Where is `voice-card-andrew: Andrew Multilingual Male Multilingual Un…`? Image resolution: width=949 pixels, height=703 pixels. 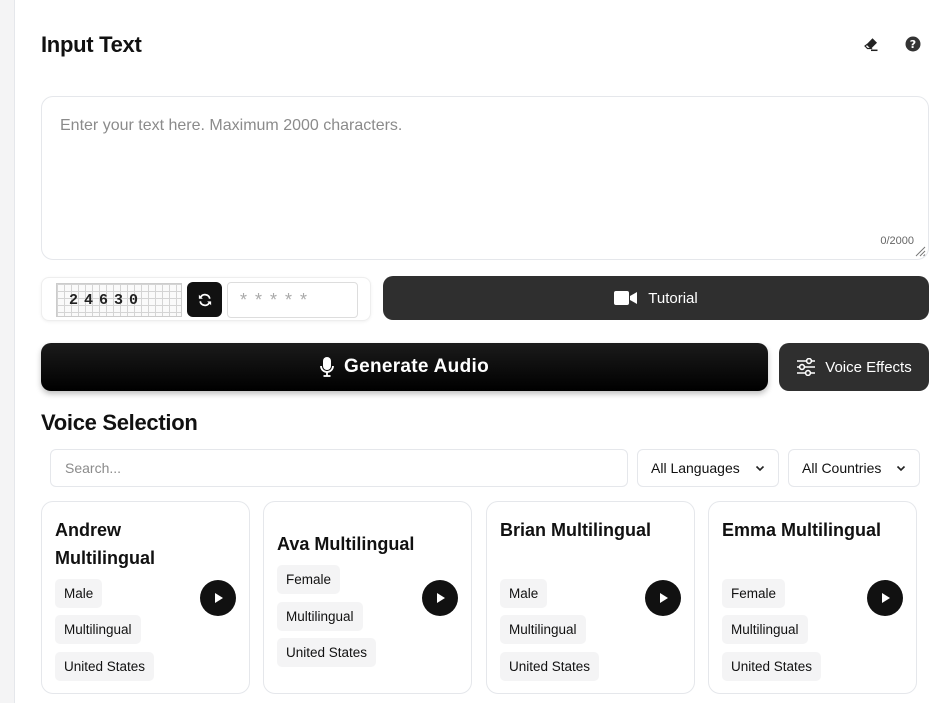 voice-card-andrew: Andrew Multilingual Male Multilingual Un… is located at coordinates (145, 597).